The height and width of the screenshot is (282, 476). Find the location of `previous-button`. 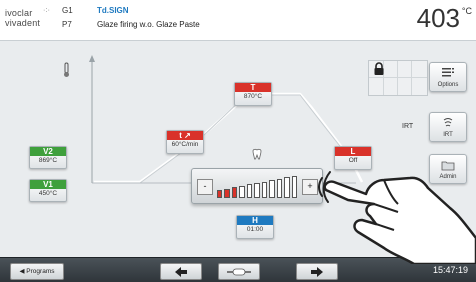

previous-button is located at coordinates (181, 271).